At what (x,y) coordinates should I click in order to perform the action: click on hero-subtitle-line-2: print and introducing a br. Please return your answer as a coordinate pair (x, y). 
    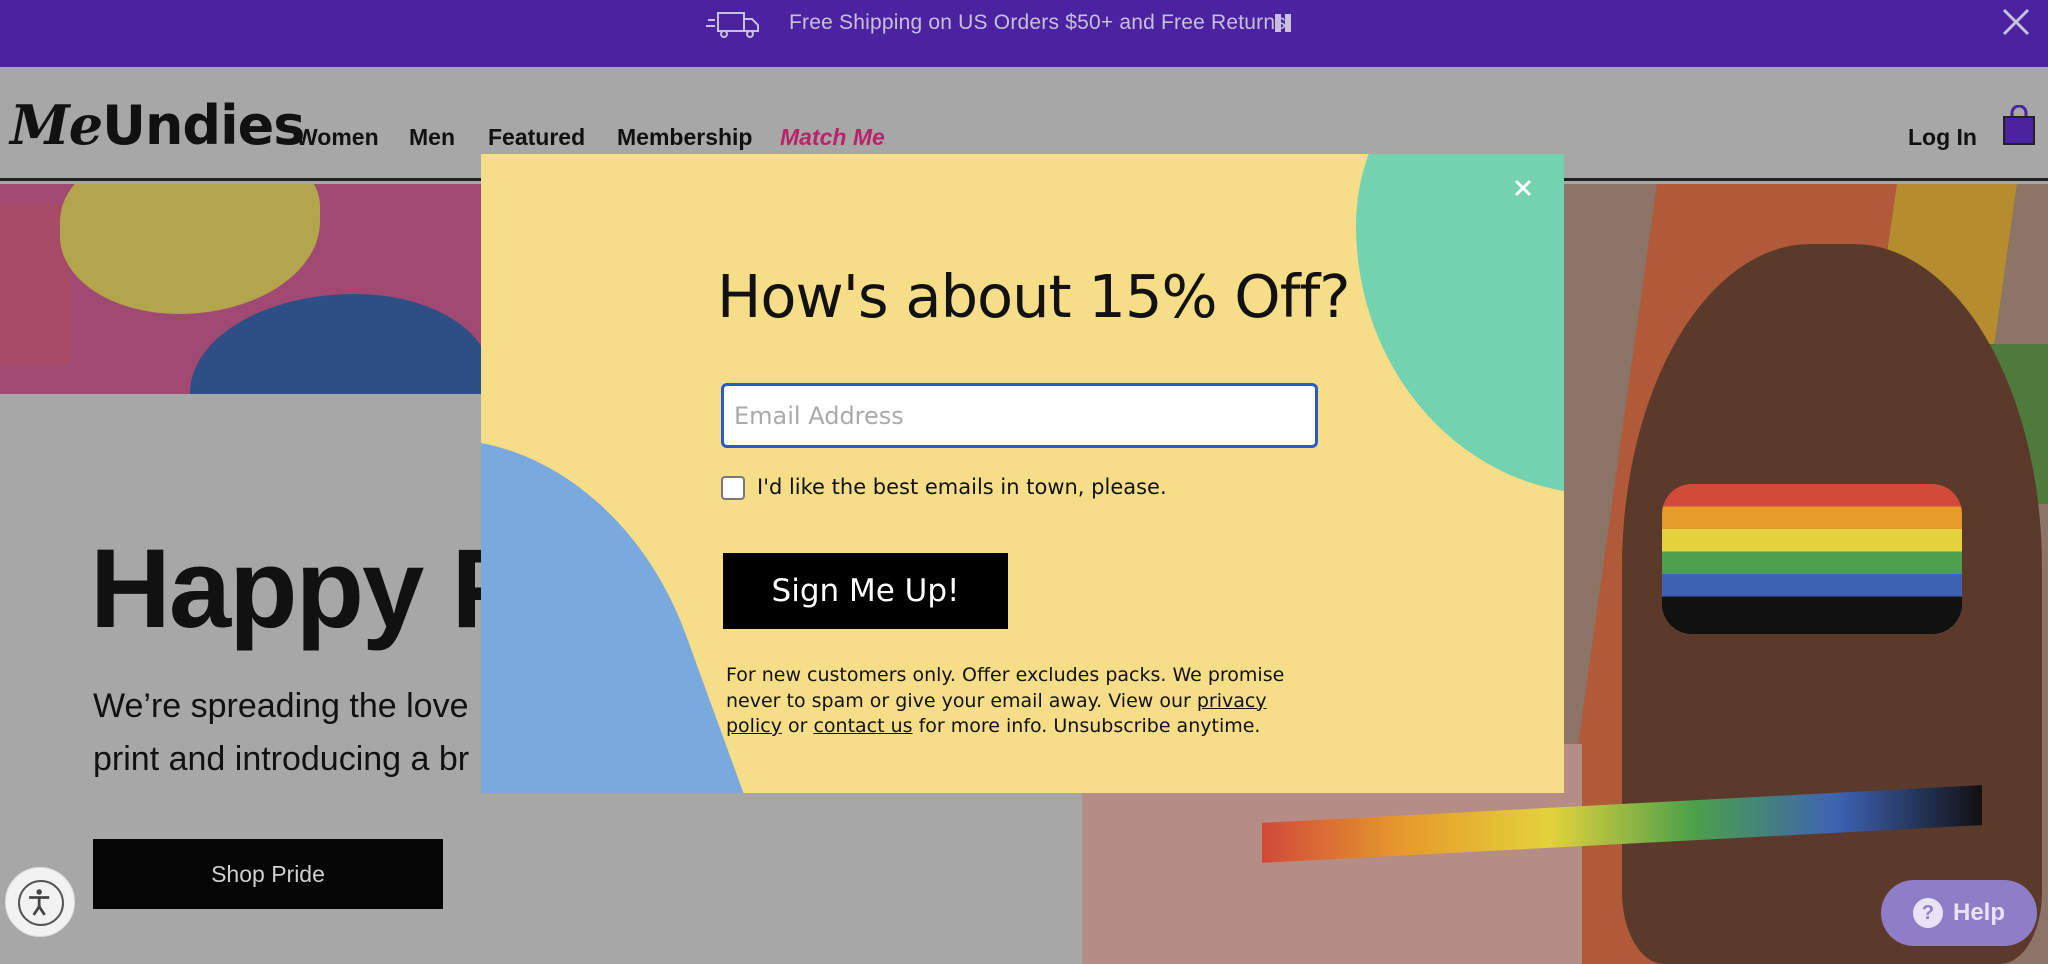
    Looking at the image, I should click on (281, 759).